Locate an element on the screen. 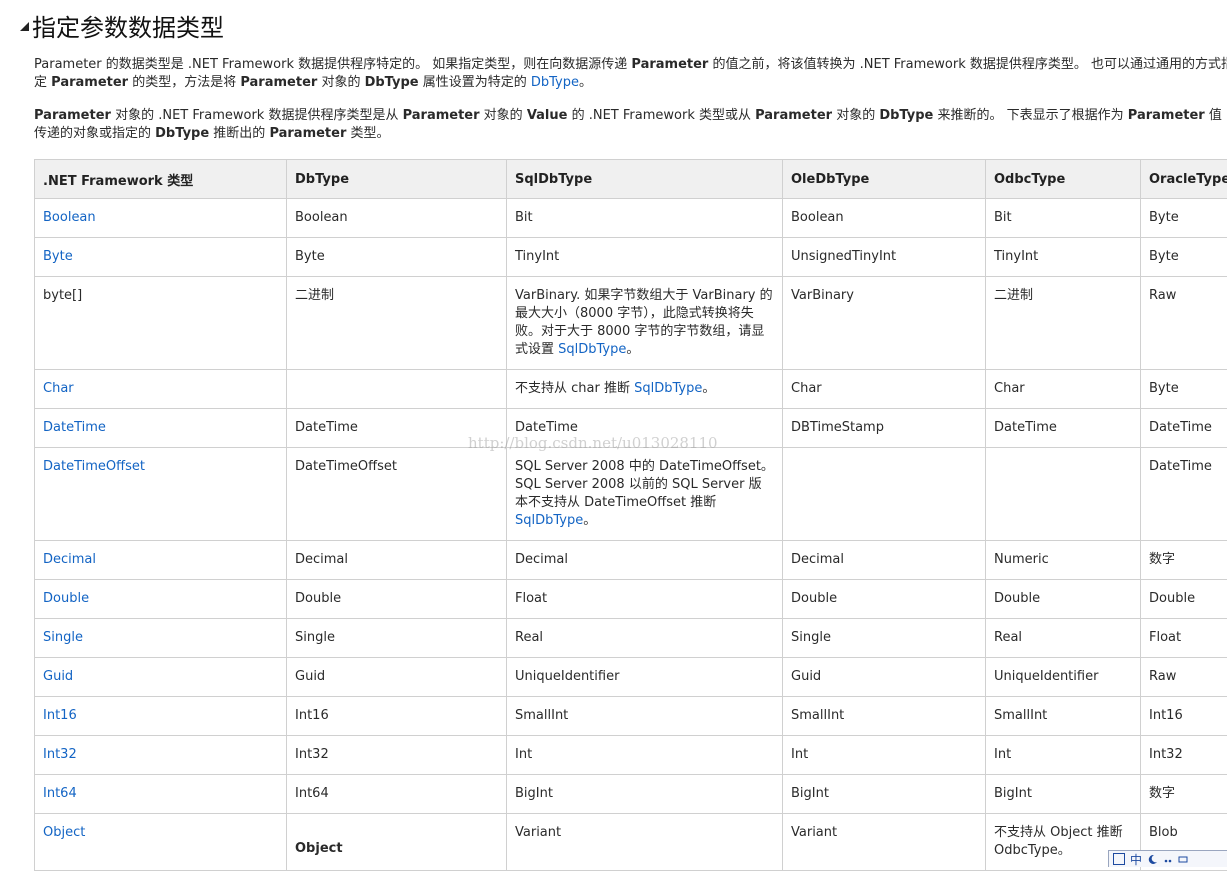  text: 不支持从 char 推断 is located at coordinates (574, 388).